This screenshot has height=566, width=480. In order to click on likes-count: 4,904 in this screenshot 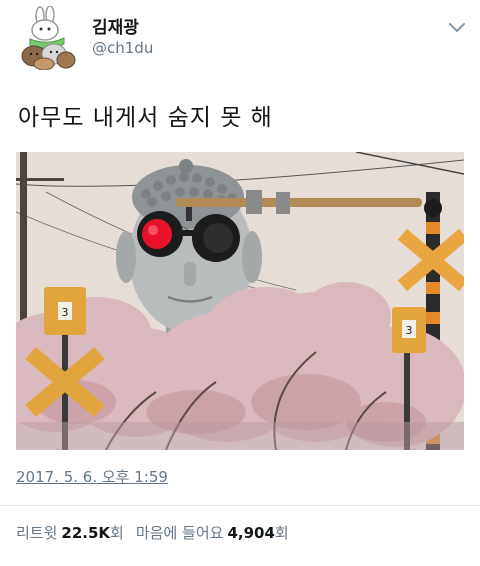, I will do `click(251, 533)`.